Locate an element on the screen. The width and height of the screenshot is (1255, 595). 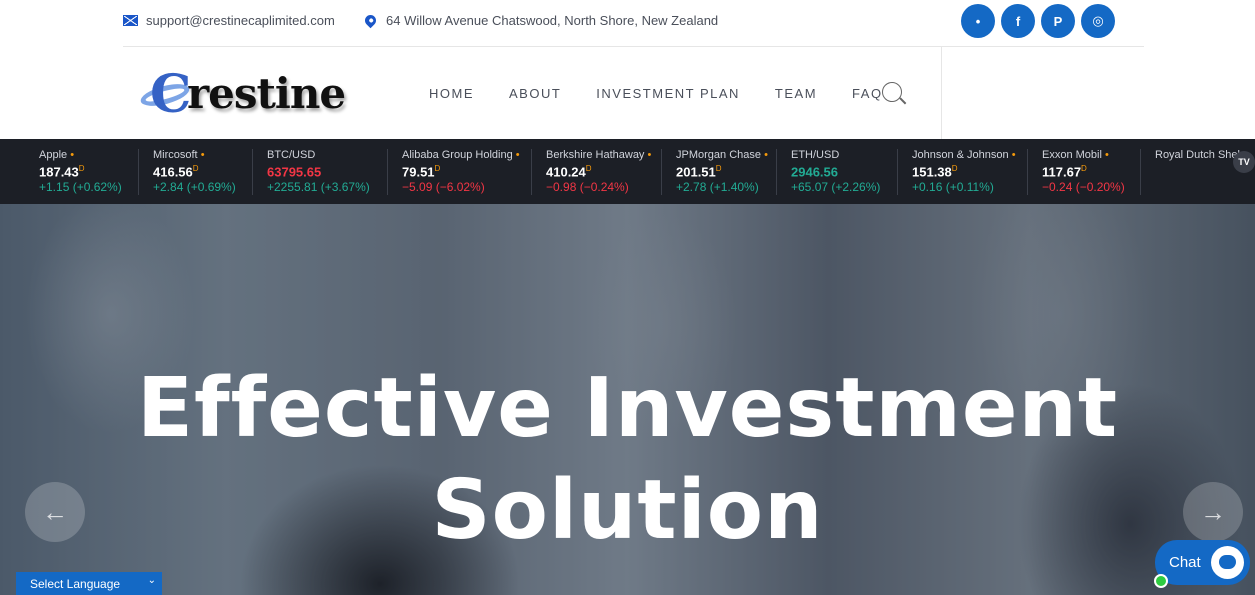
pinterest-icon: P is located at coordinates (1058, 21).